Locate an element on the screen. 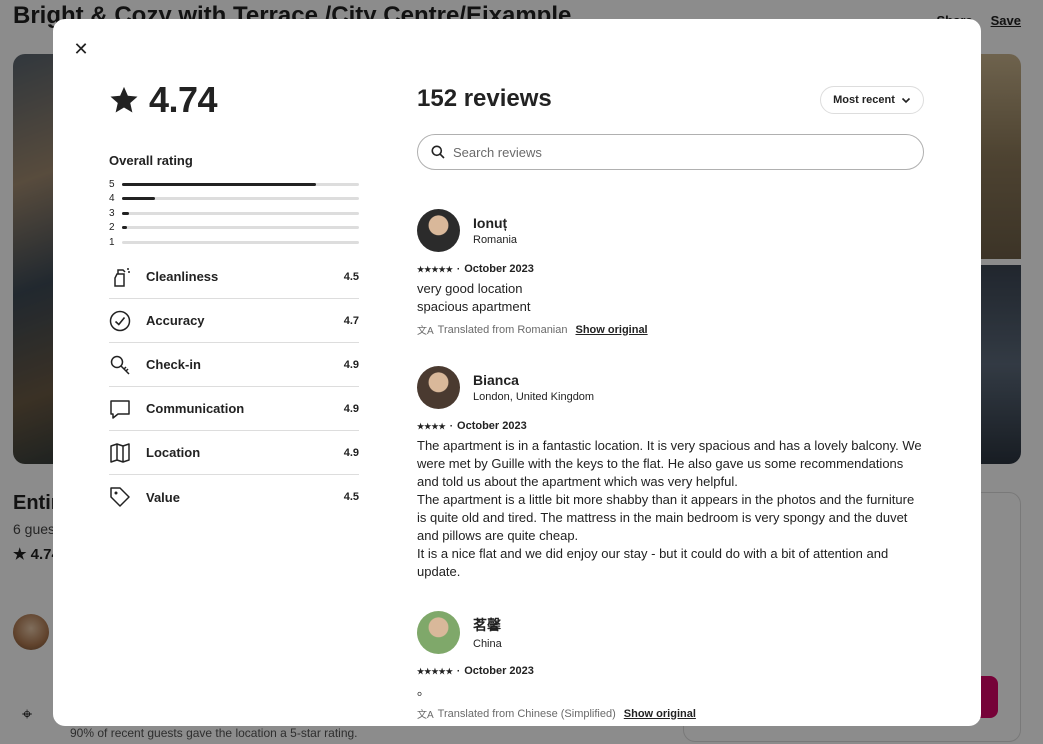 The width and height of the screenshot is (1043, 744). review-header: Ionuț Romania is located at coordinates (670, 230).